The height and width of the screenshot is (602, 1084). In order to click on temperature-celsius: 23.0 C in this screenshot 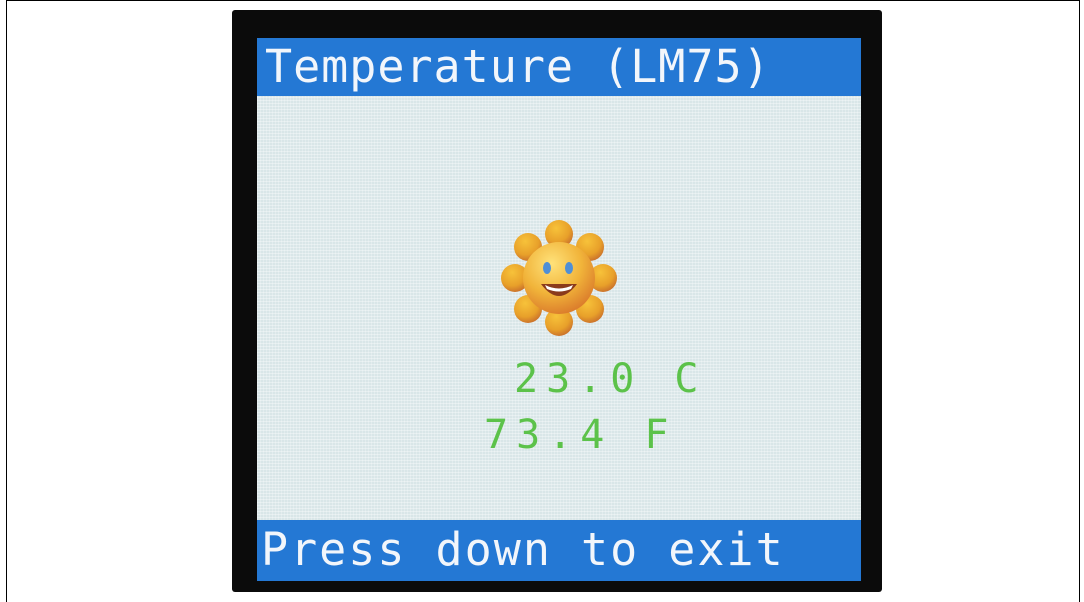, I will do `click(610, 379)`.